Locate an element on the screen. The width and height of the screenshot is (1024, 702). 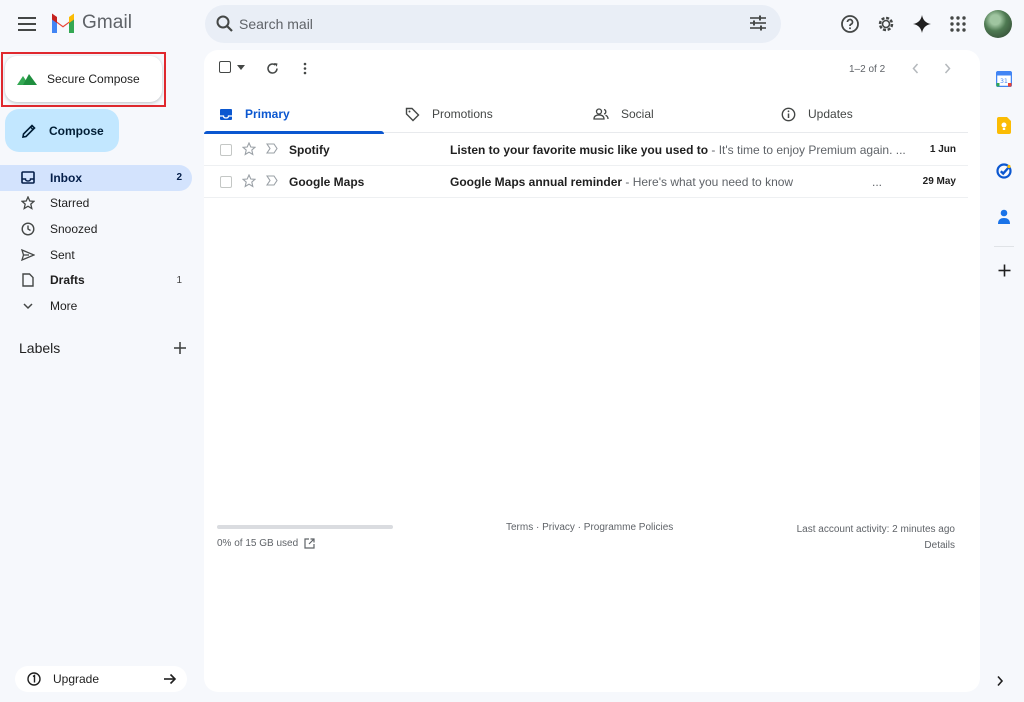
sidebar-item-inbox: Inbox 2 is located at coordinates (96, 178).